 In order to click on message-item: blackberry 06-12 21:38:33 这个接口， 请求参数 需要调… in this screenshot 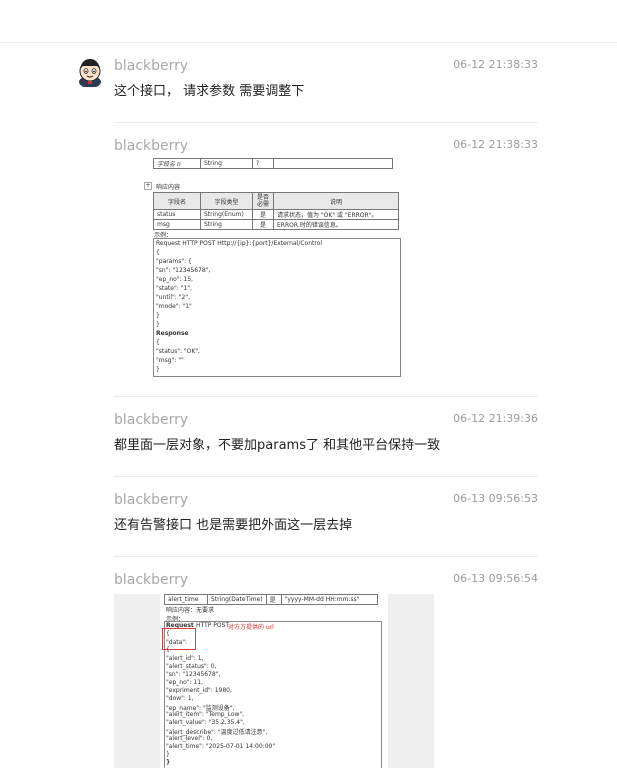, I will do `click(326, 83)`.